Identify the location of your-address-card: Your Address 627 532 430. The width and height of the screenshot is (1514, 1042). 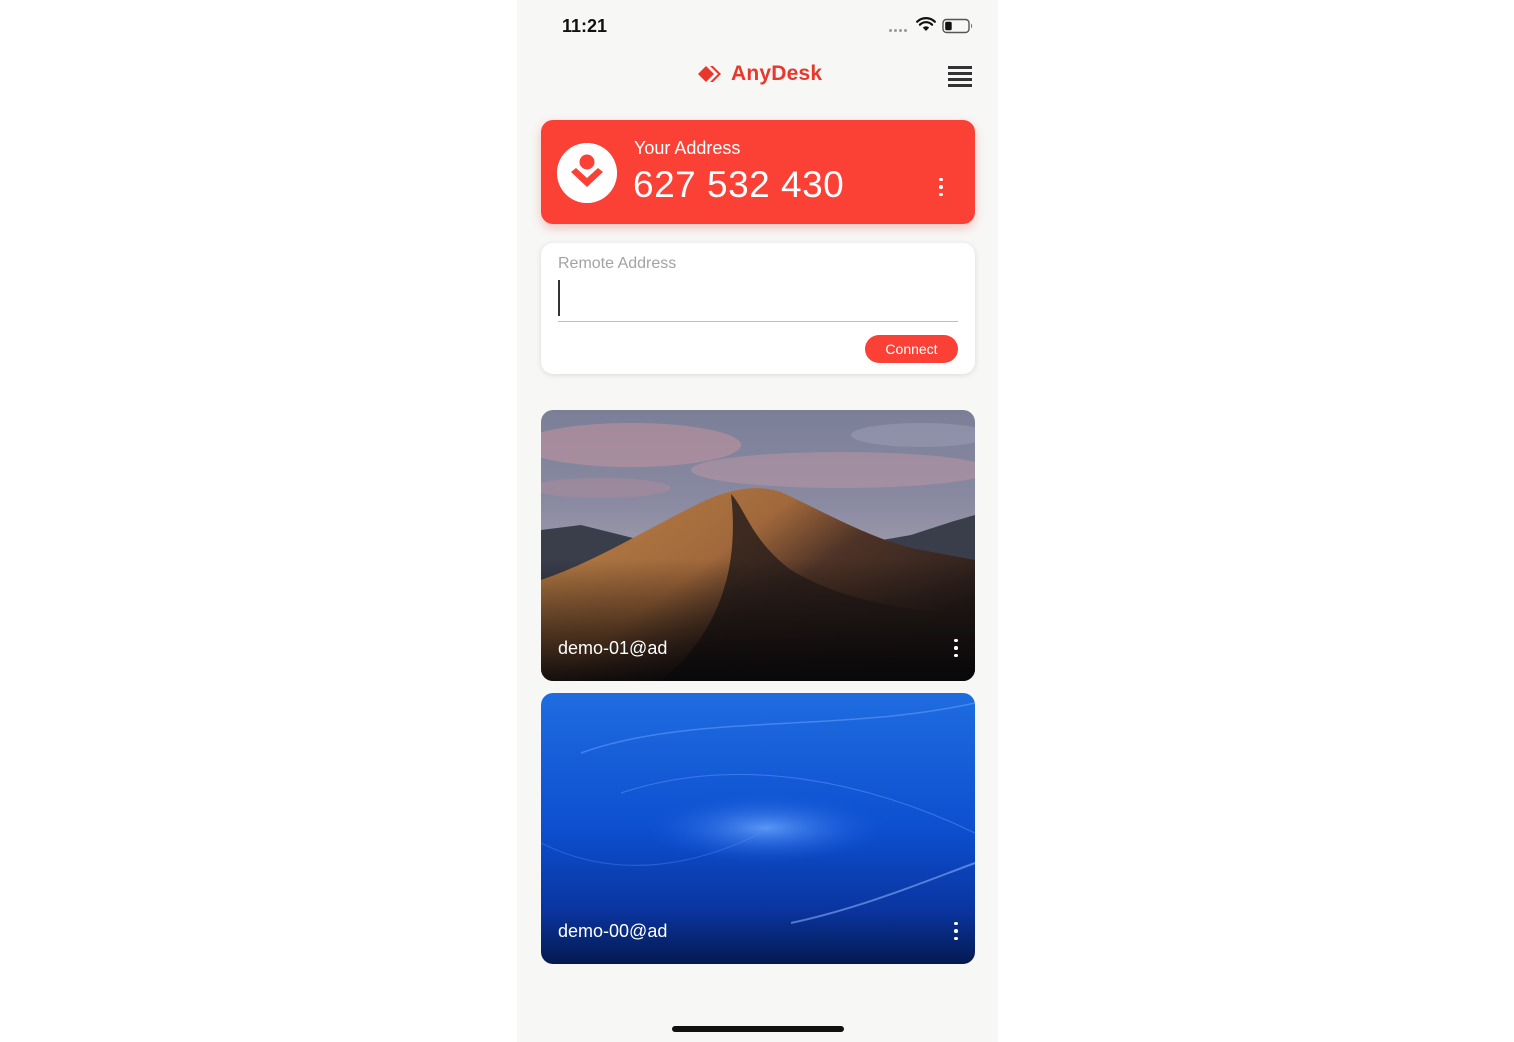
(758, 172).